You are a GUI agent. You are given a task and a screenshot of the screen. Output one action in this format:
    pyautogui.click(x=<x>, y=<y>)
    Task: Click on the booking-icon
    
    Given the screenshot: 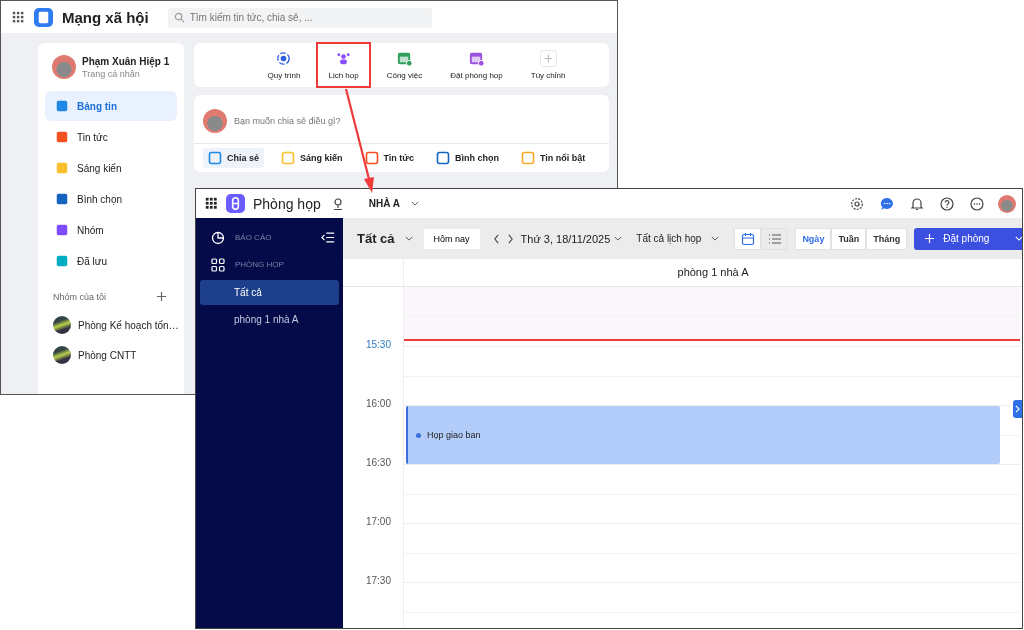 What is the action you would take?
    pyautogui.click(x=476, y=58)
    